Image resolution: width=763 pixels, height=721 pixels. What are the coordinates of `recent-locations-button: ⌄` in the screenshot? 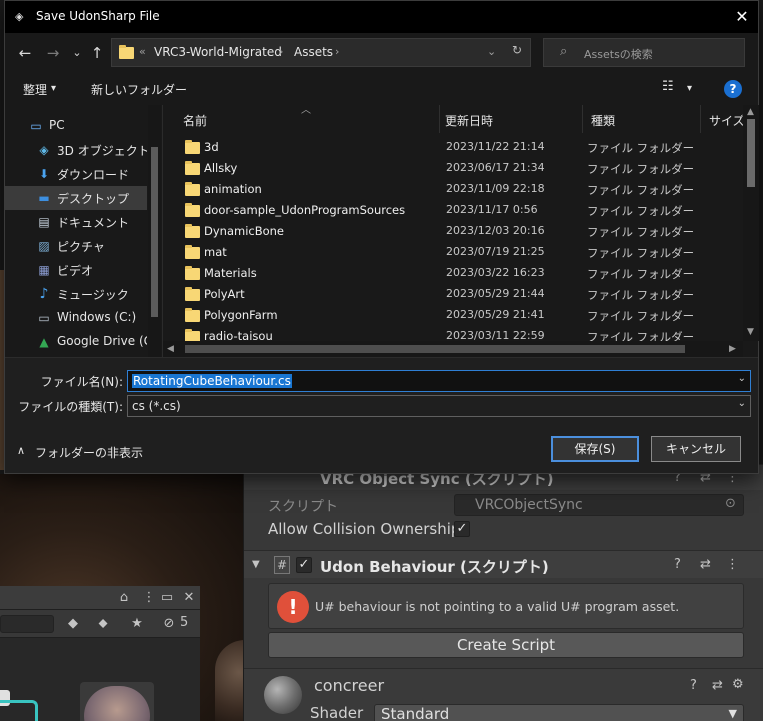 It's located at (77, 53).